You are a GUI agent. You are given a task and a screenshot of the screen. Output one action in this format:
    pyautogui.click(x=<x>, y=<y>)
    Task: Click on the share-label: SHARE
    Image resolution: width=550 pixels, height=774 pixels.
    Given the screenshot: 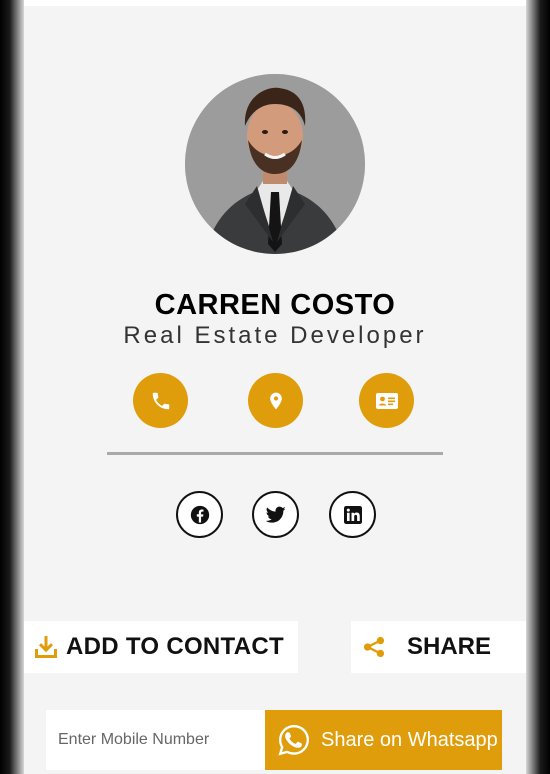 What is the action you would take?
    pyautogui.click(x=449, y=646)
    